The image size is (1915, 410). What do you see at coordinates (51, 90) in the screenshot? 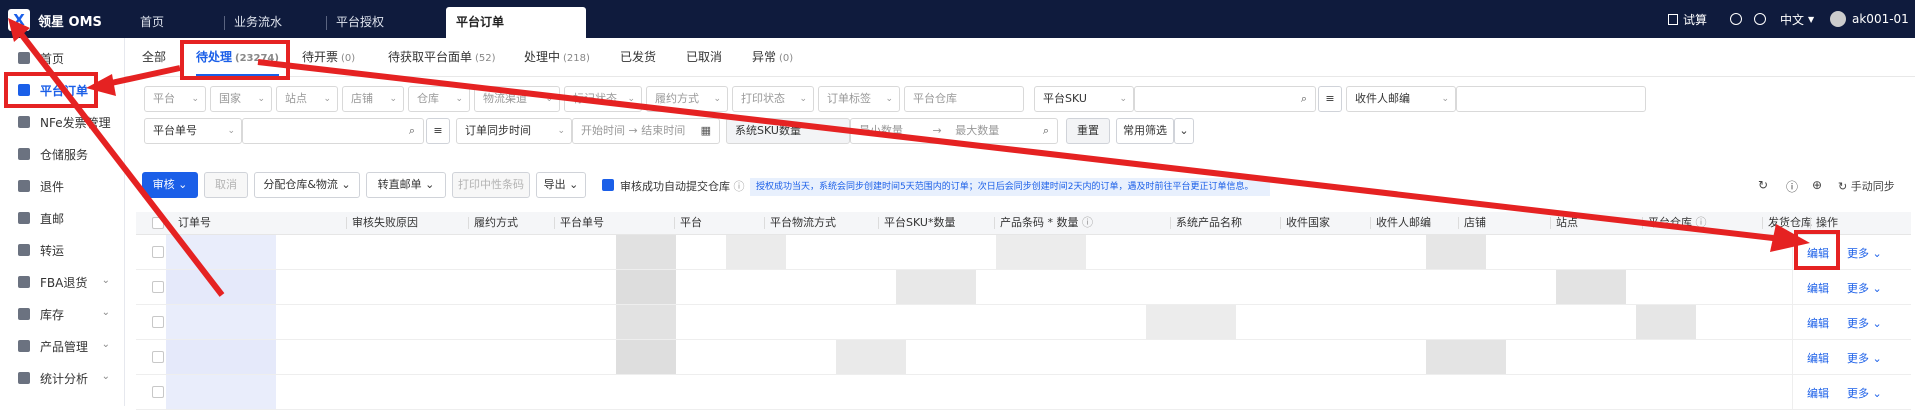
I see `annotation-box-platform-orders` at bounding box center [51, 90].